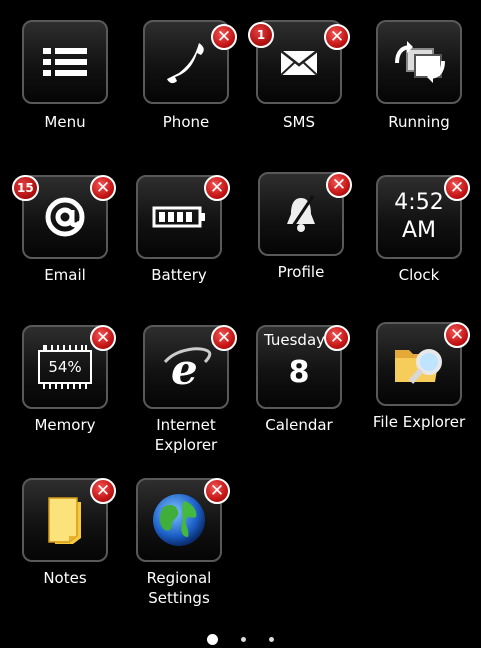  Describe the element at coordinates (217, 188) in the screenshot. I see `battery-remove-button: ✕` at that location.